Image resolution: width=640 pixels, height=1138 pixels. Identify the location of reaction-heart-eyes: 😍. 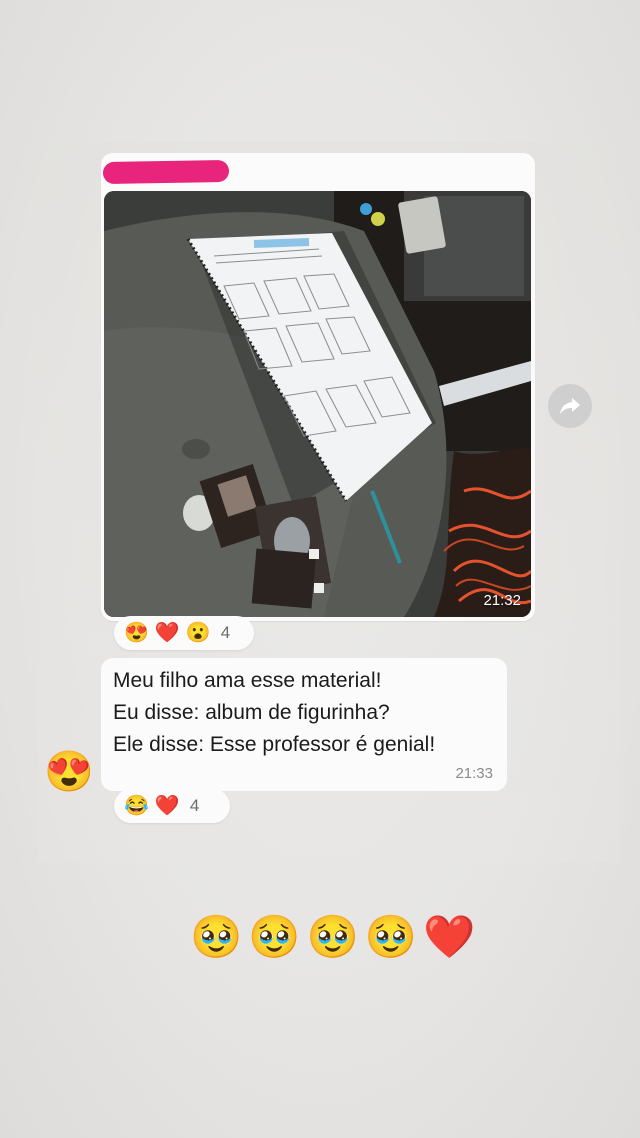
(136, 633).